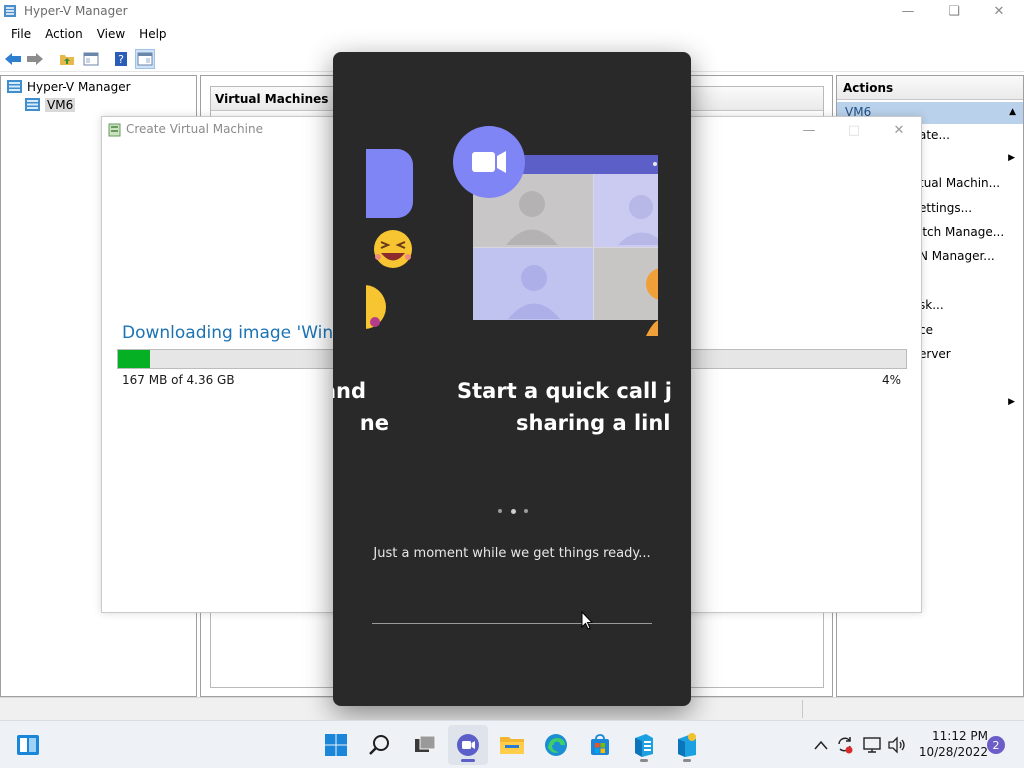 Image resolution: width=1024 pixels, height=768 pixels. I want to click on menu-bar: File Action View Help, so click(512, 34).